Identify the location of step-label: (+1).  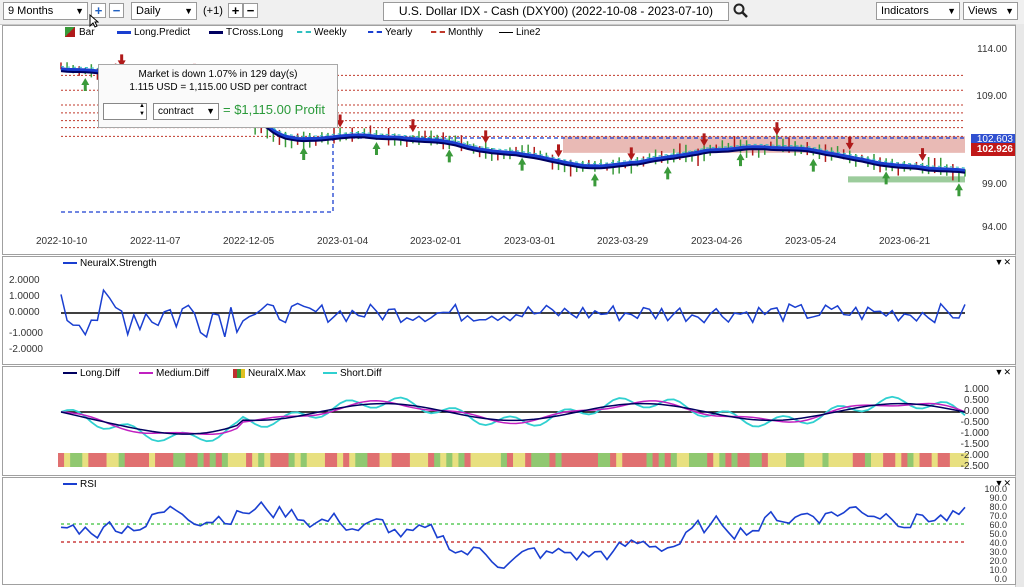
(213, 11).